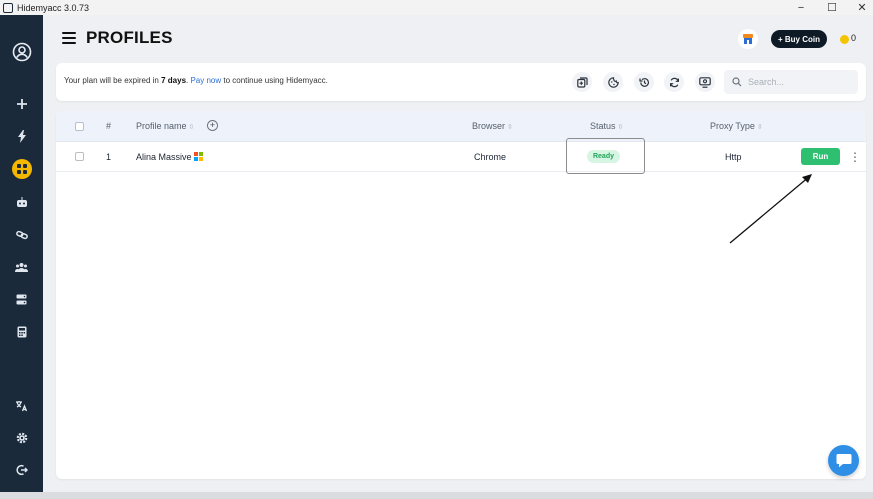 This screenshot has height=499, width=873. Describe the element at coordinates (489, 126) in the screenshot. I see `column-browser-label: Browser` at that location.